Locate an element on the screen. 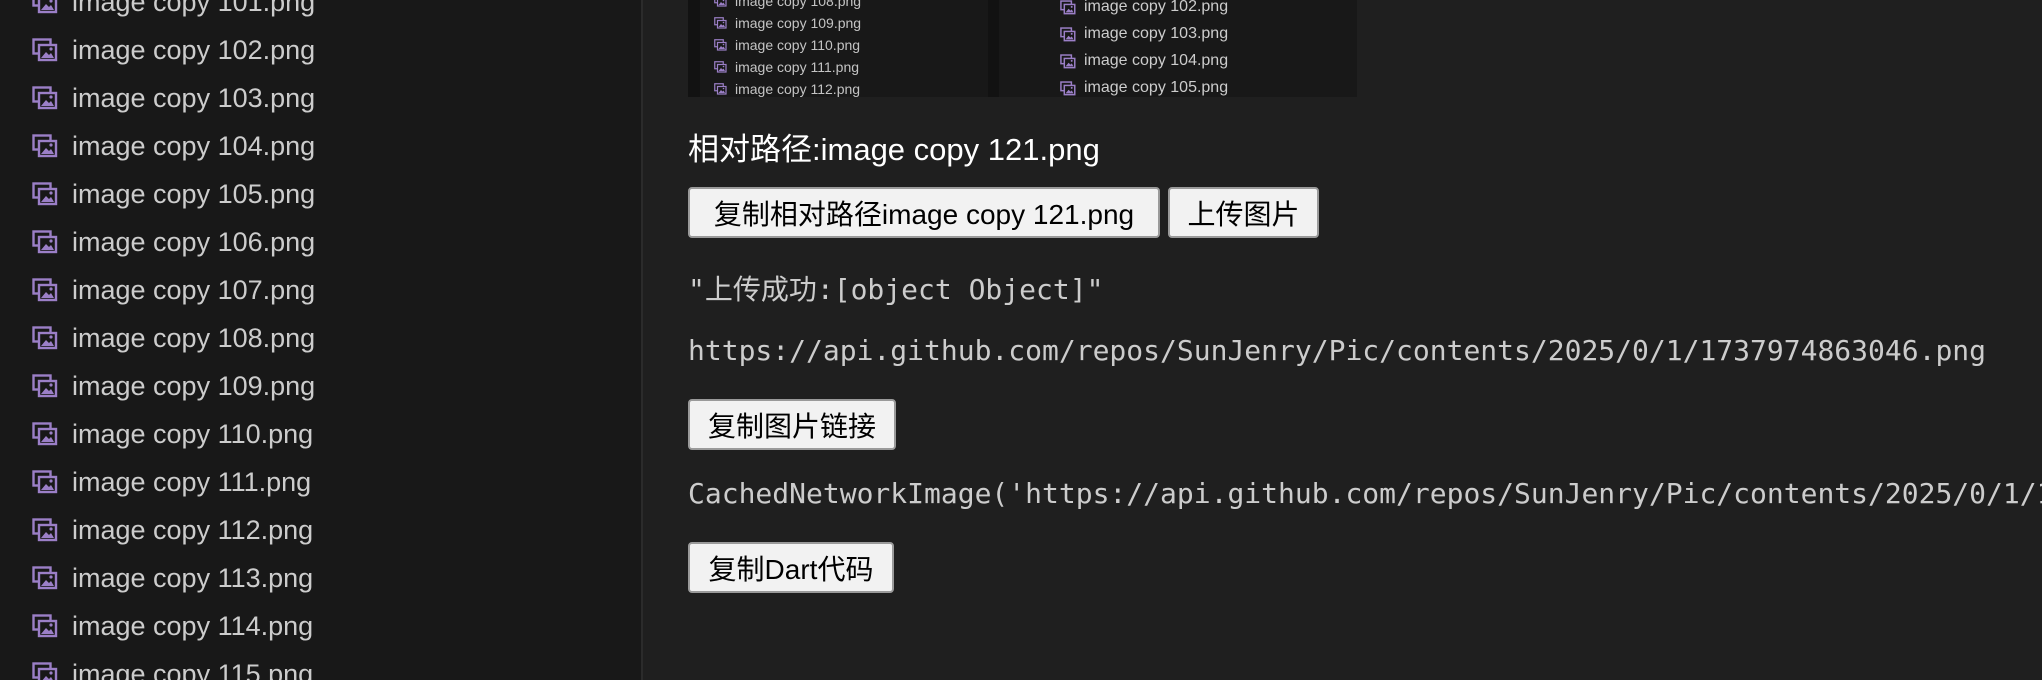  preview-file-item: image copy 104.png is located at coordinates (1144, 61).